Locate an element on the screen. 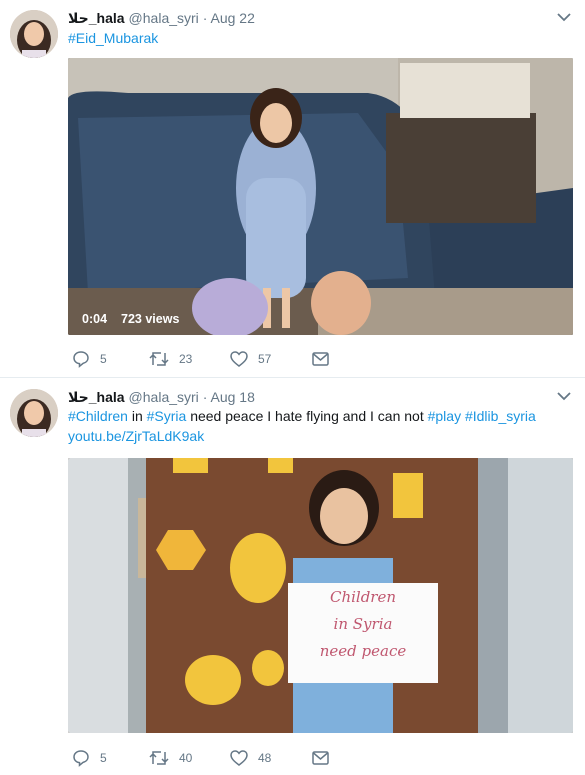  retweet-count: 23 is located at coordinates (186, 359).